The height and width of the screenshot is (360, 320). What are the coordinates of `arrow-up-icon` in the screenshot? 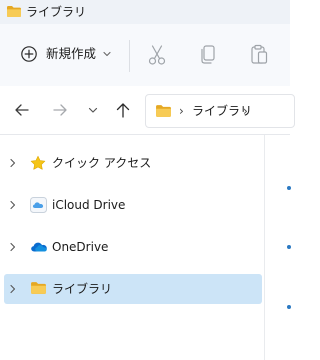 It's located at (123, 110).